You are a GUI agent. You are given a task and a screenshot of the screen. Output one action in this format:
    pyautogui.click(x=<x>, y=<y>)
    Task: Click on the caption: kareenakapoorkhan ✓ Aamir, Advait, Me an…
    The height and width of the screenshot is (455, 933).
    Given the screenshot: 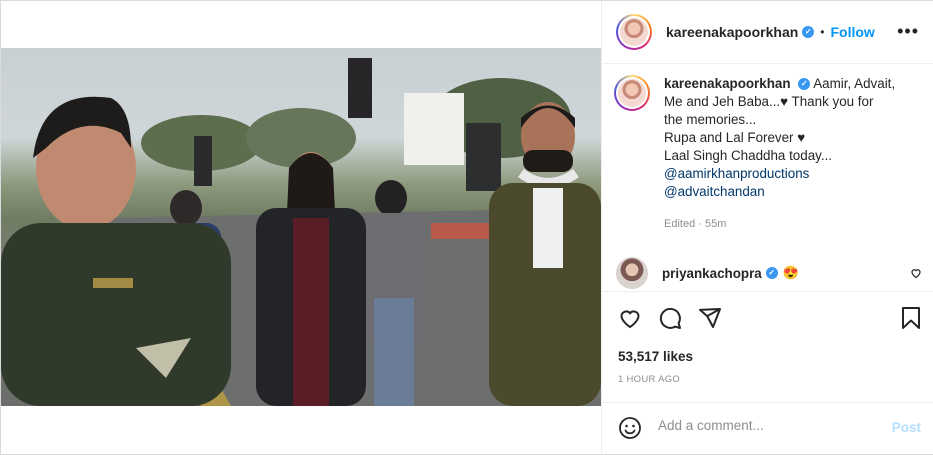 What is the action you would take?
    pyautogui.click(x=766, y=154)
    